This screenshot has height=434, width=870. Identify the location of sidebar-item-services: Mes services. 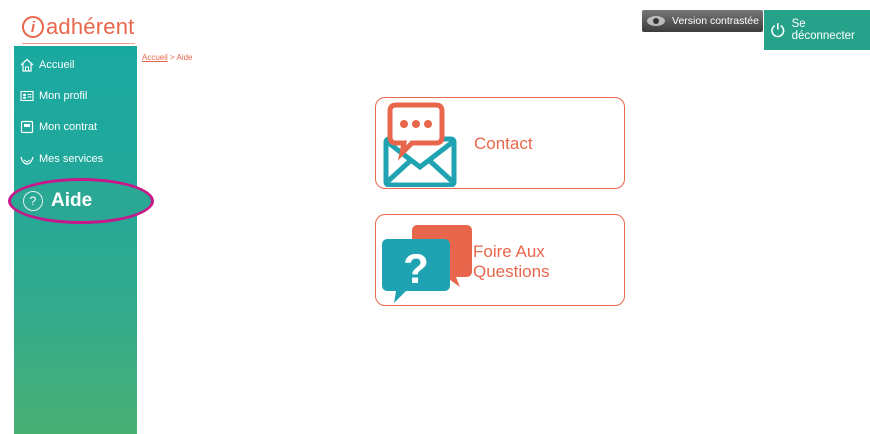
(61, 159).